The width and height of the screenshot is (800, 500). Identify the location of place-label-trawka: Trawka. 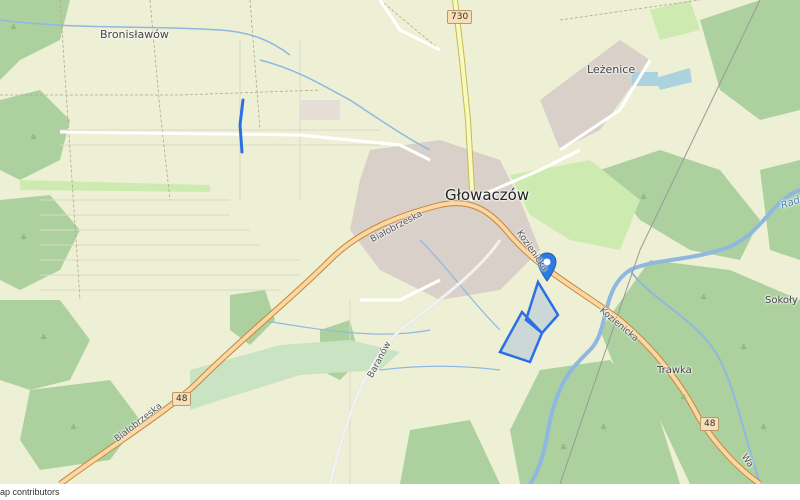
(674, 370).